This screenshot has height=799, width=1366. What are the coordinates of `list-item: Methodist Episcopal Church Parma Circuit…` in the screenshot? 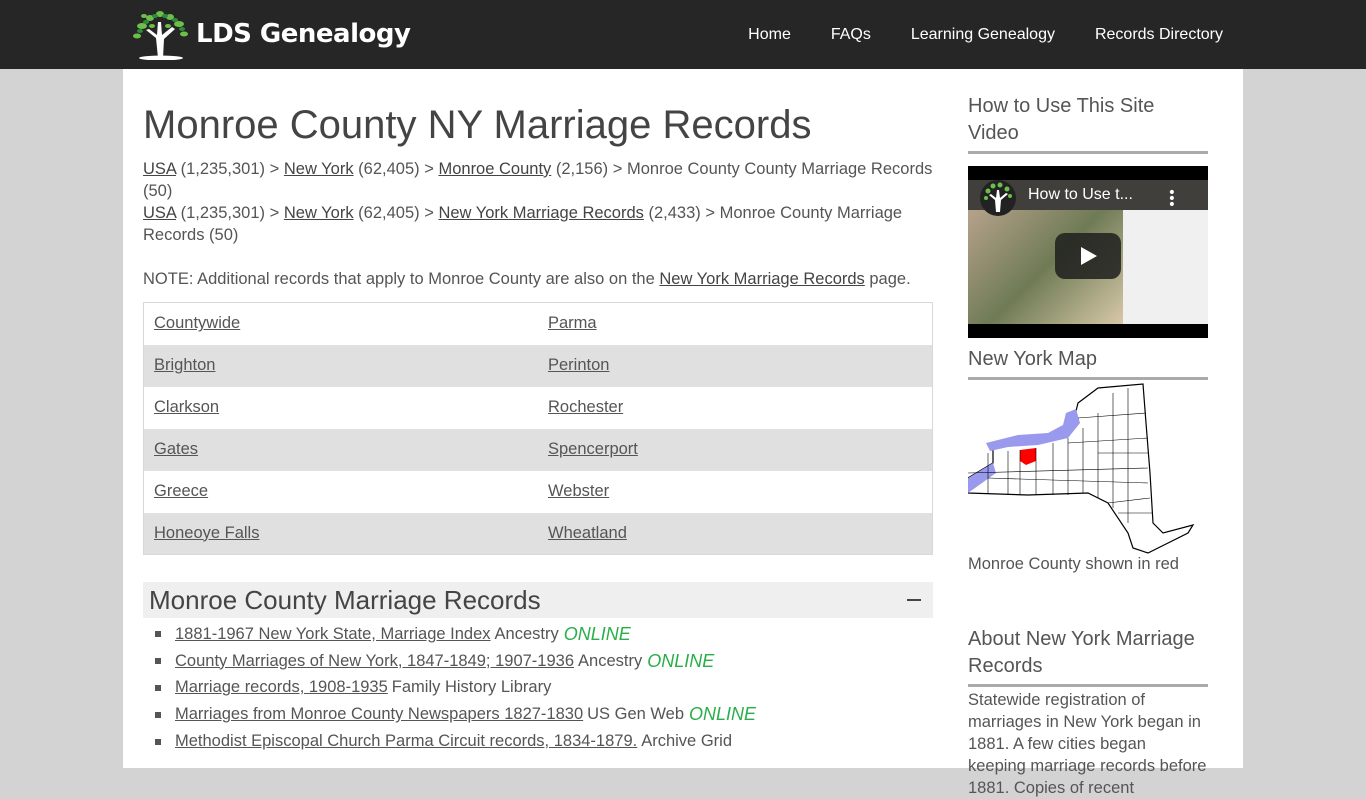 It's located at (544, 741).